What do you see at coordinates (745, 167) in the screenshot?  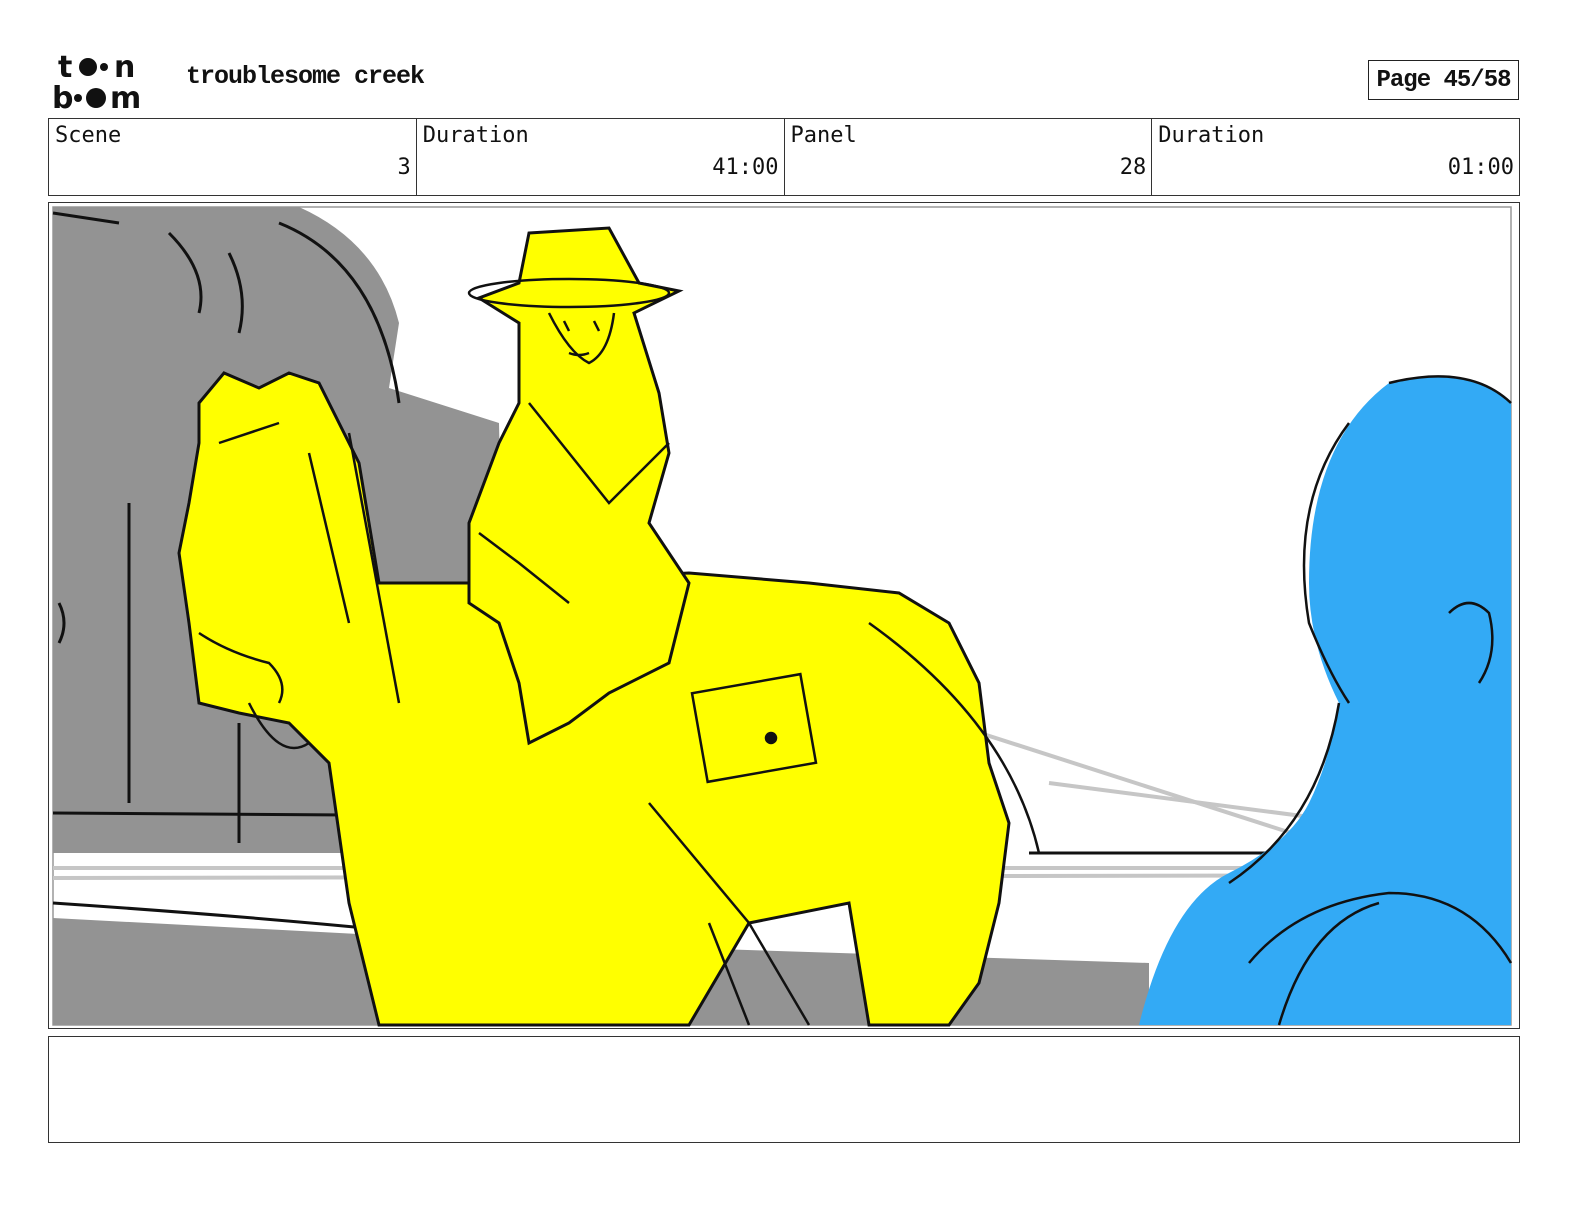 I see `scene-duration-value: 41:00` at bounding box center [745, 167].